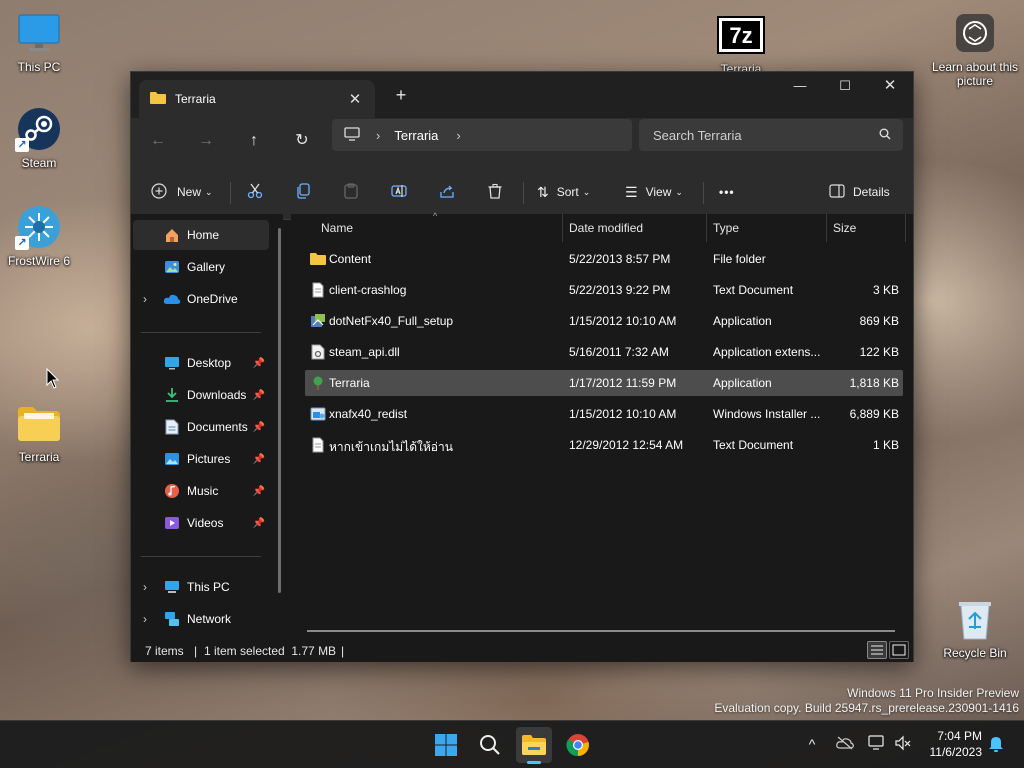 Image resolution: width=1024 pixels, height=768 pixels. Describe the element at coordinates (623, 414) in the screenshot. I see `file-date: 1/15/2012 10:10 AM` at that location.